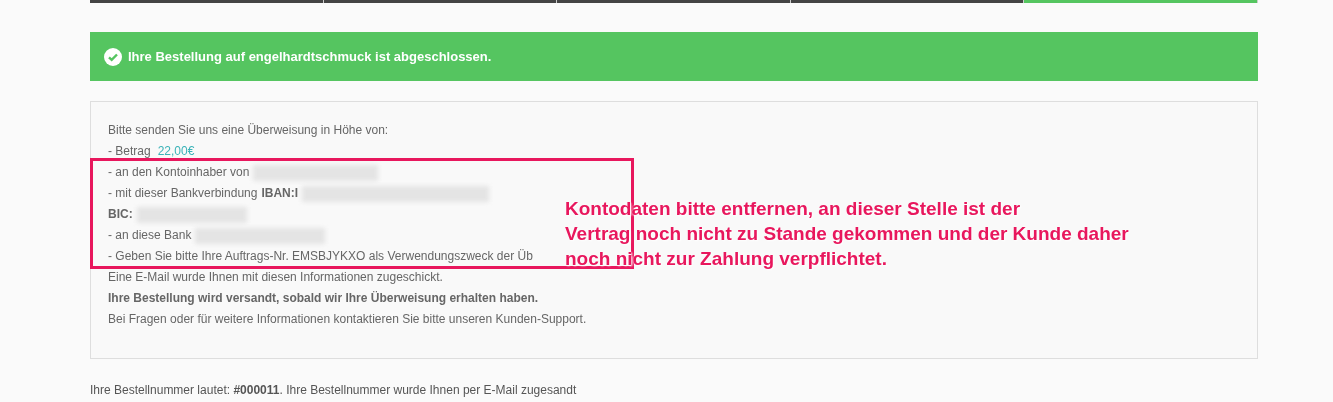 The width and height of the screenshot is (1333, 402). Describe the element at coordinates (333, 390) in the screenshot. I see `order-number-text: Ihre Bestellnummer lautet: #000011. Ihre Bestellnummer wurde Ihnen per E-Mail zugesandt` at that location.